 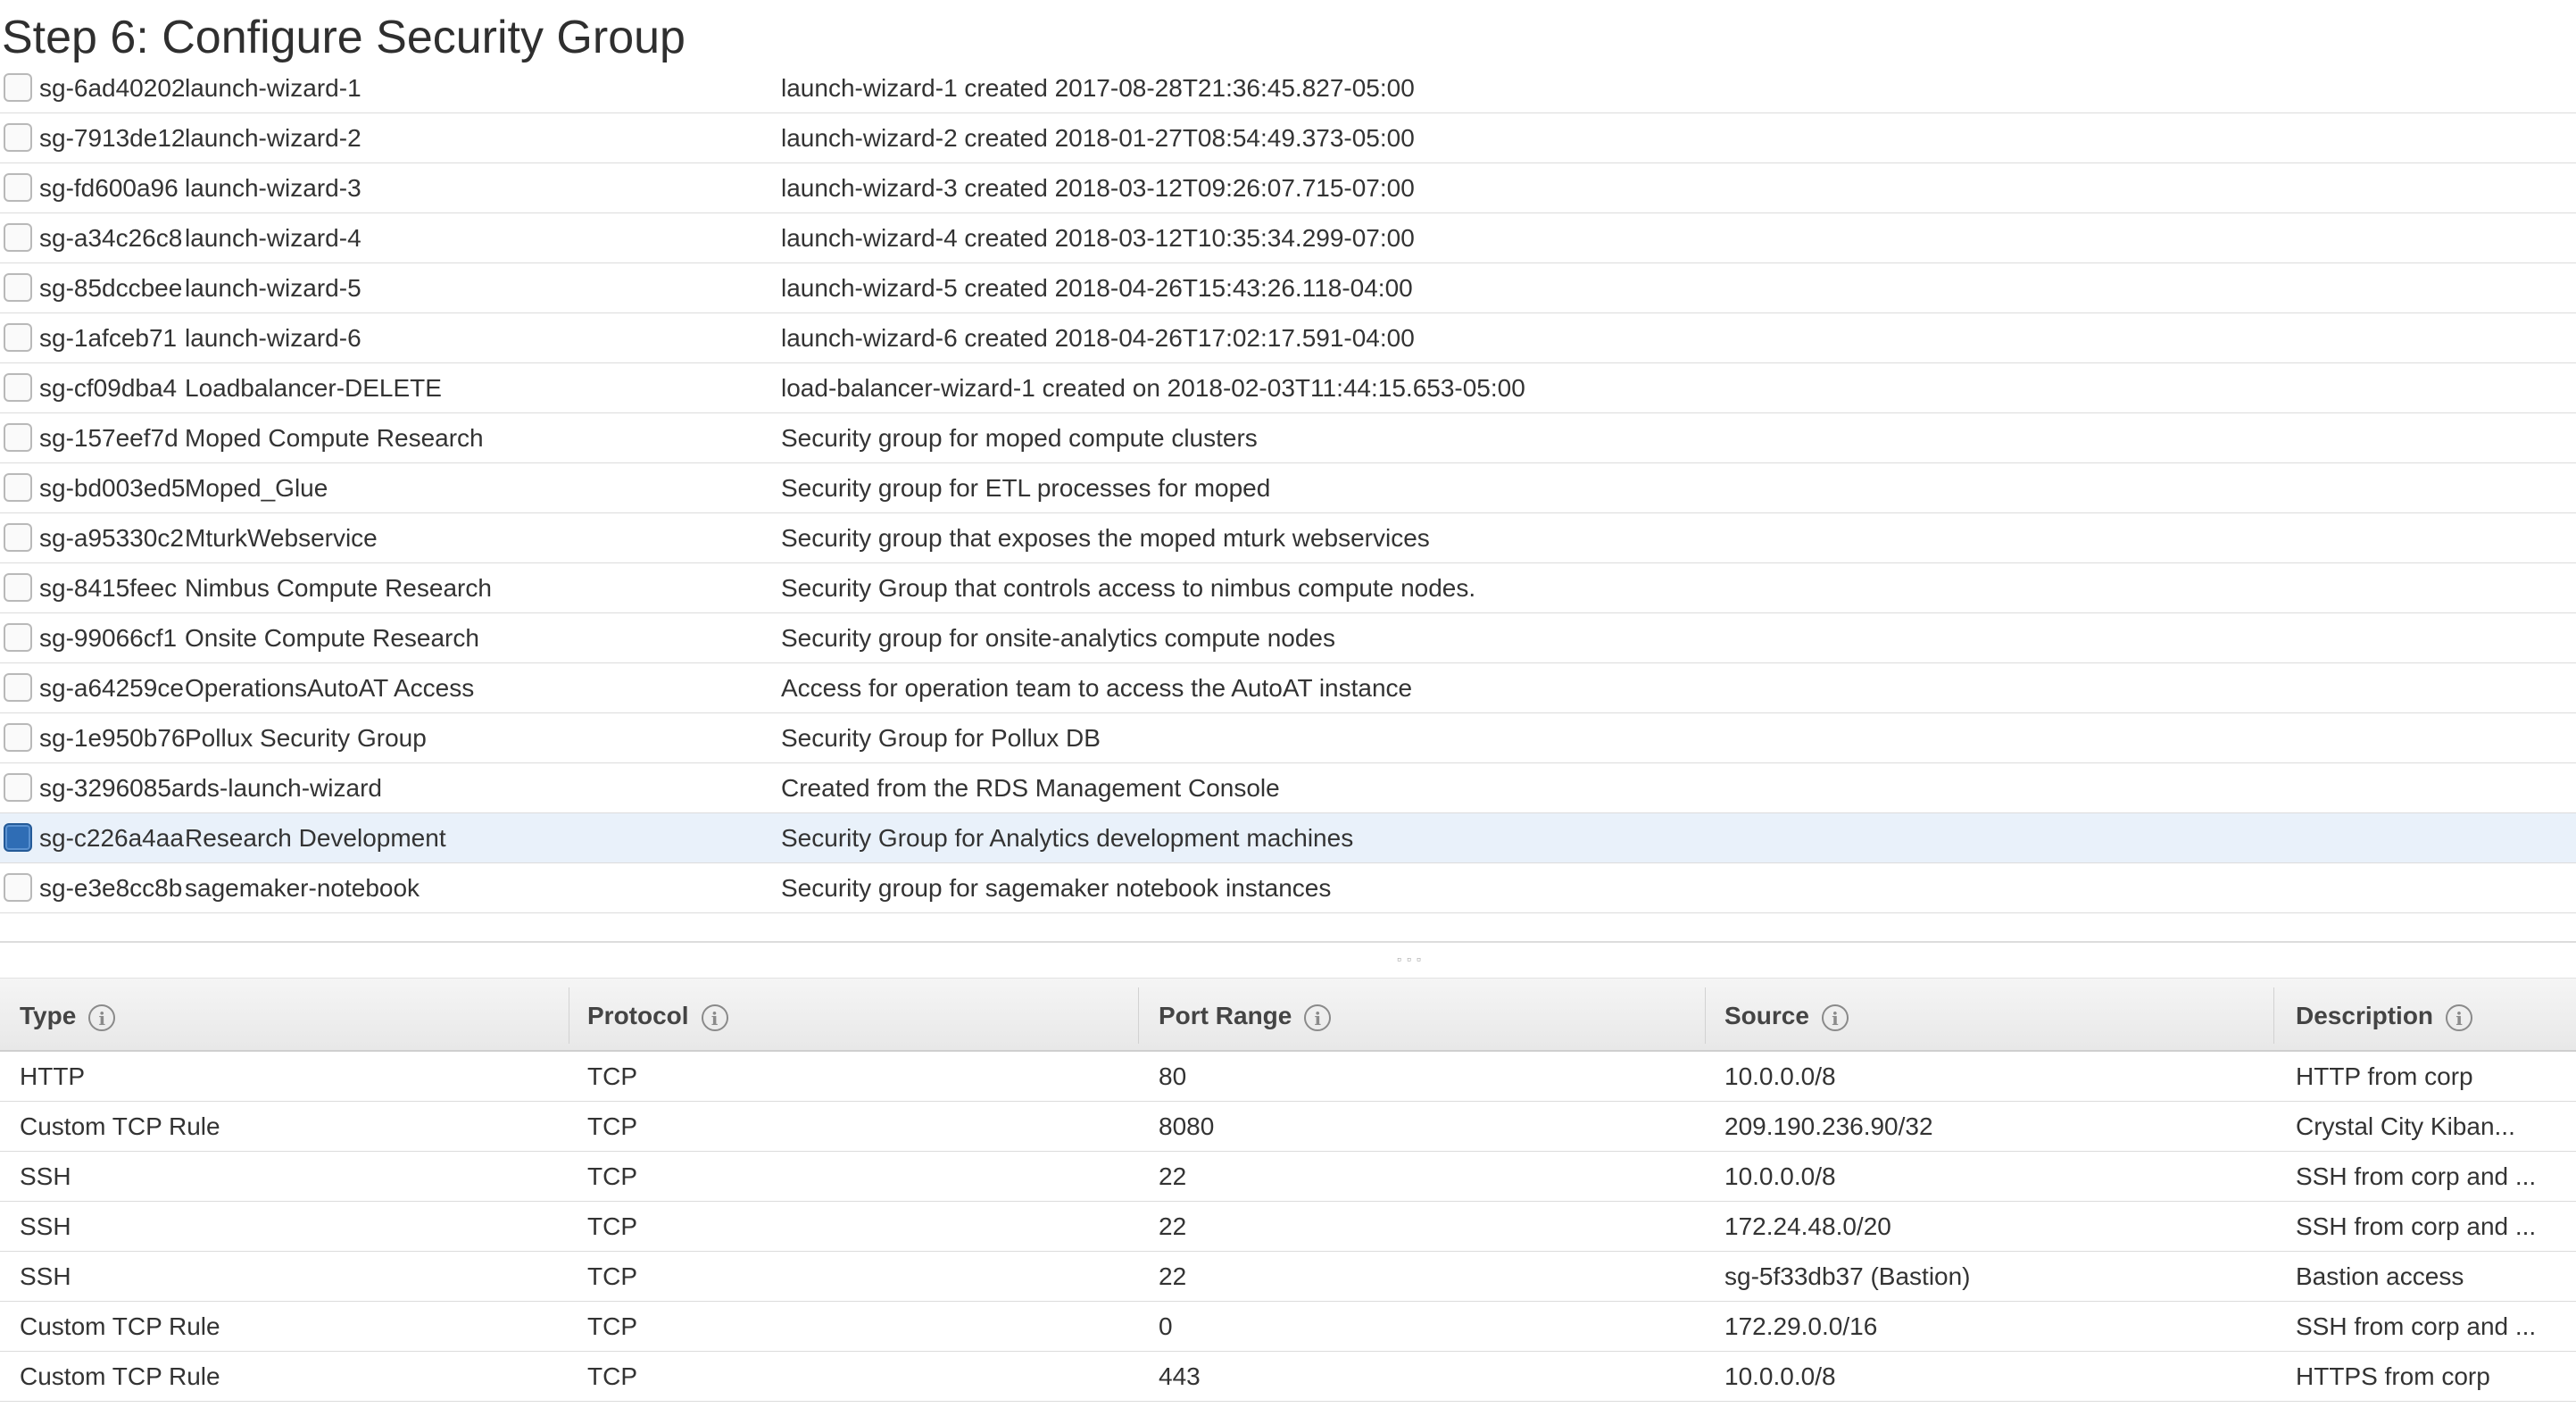 What do you see at coordinates (112, 538) in the screenshot?
I see `security-group-id: sg-a95330c2` at bounding box center [112, 538].